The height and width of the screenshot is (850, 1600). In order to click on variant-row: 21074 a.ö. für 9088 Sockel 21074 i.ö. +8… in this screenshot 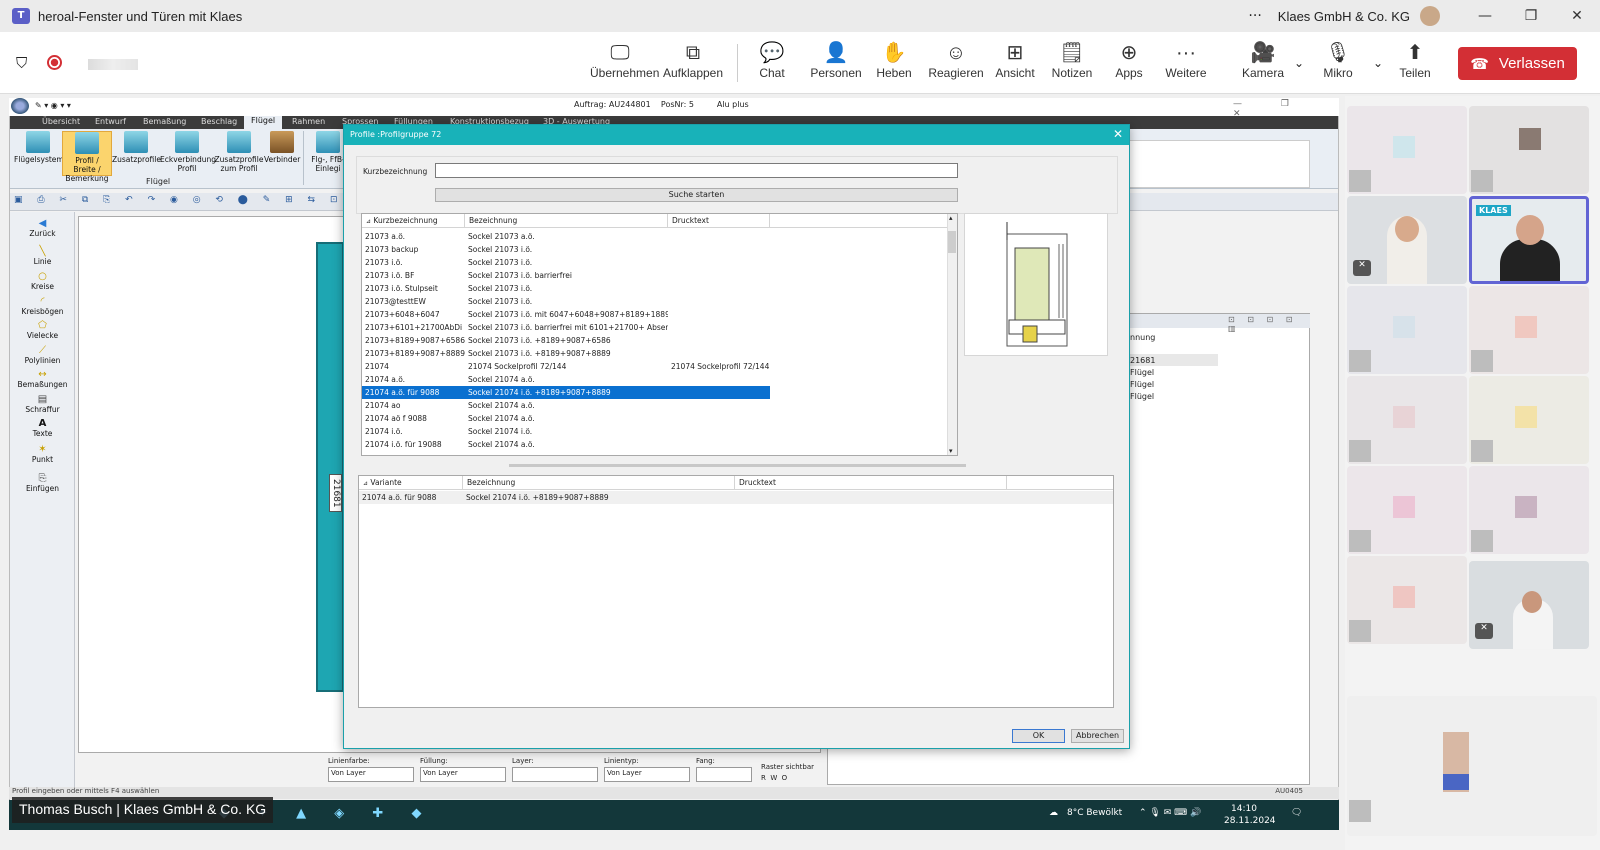, I will do `click(736, 497)`.